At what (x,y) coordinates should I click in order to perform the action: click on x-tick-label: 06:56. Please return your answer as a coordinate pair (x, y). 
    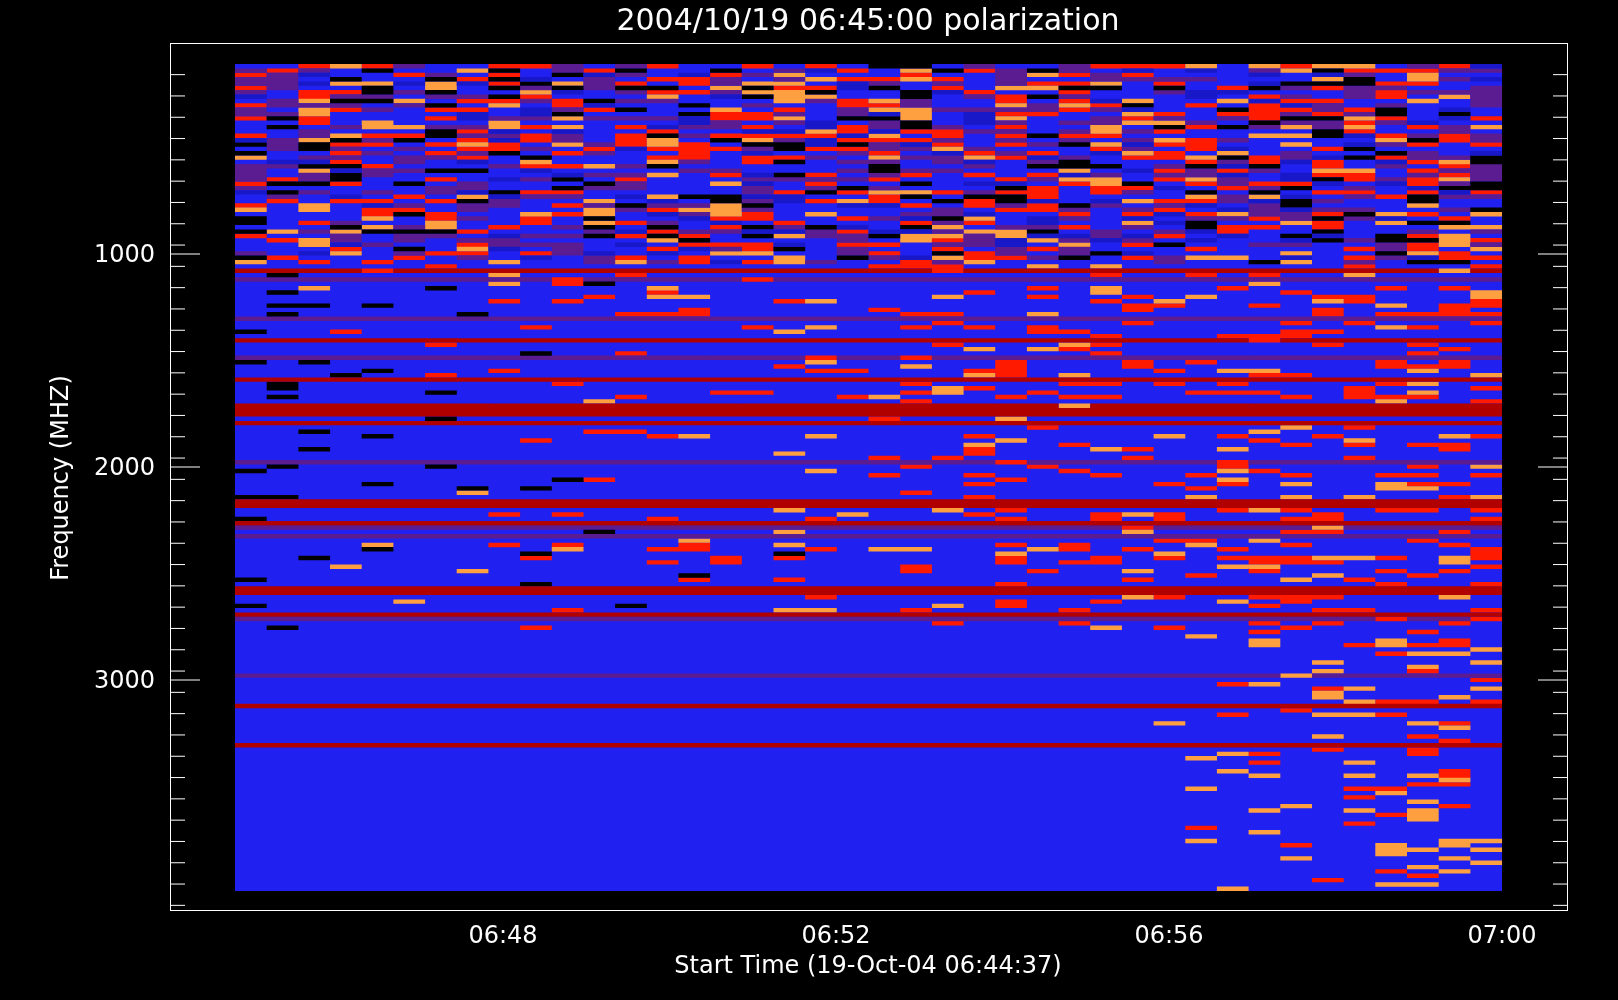
    Looking at the image, I should click on (1169, 935).